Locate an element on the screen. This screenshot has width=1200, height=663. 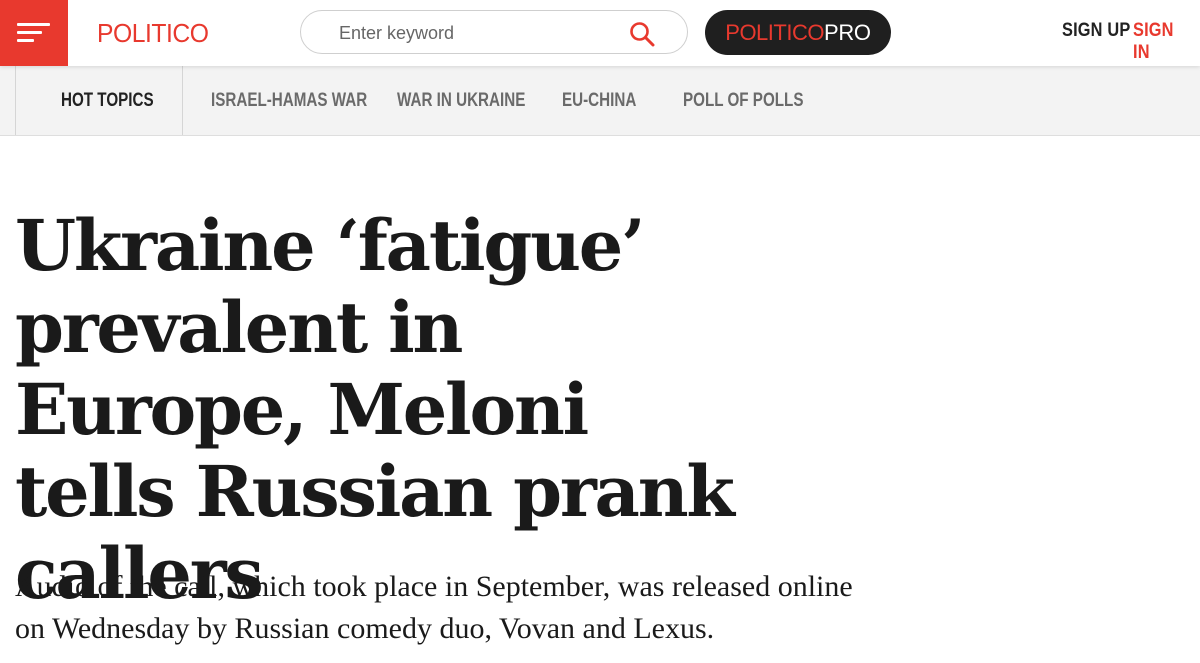
pro-button-brand: POLITICO is located at coordinates (774, 32).